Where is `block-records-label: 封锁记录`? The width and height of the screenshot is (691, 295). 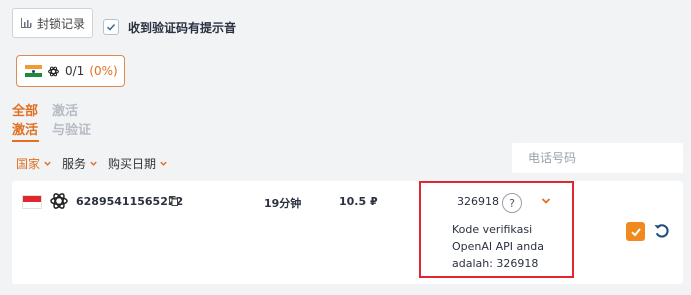 block-records-label: 封锁记录 is located at coordinates (60, 23).